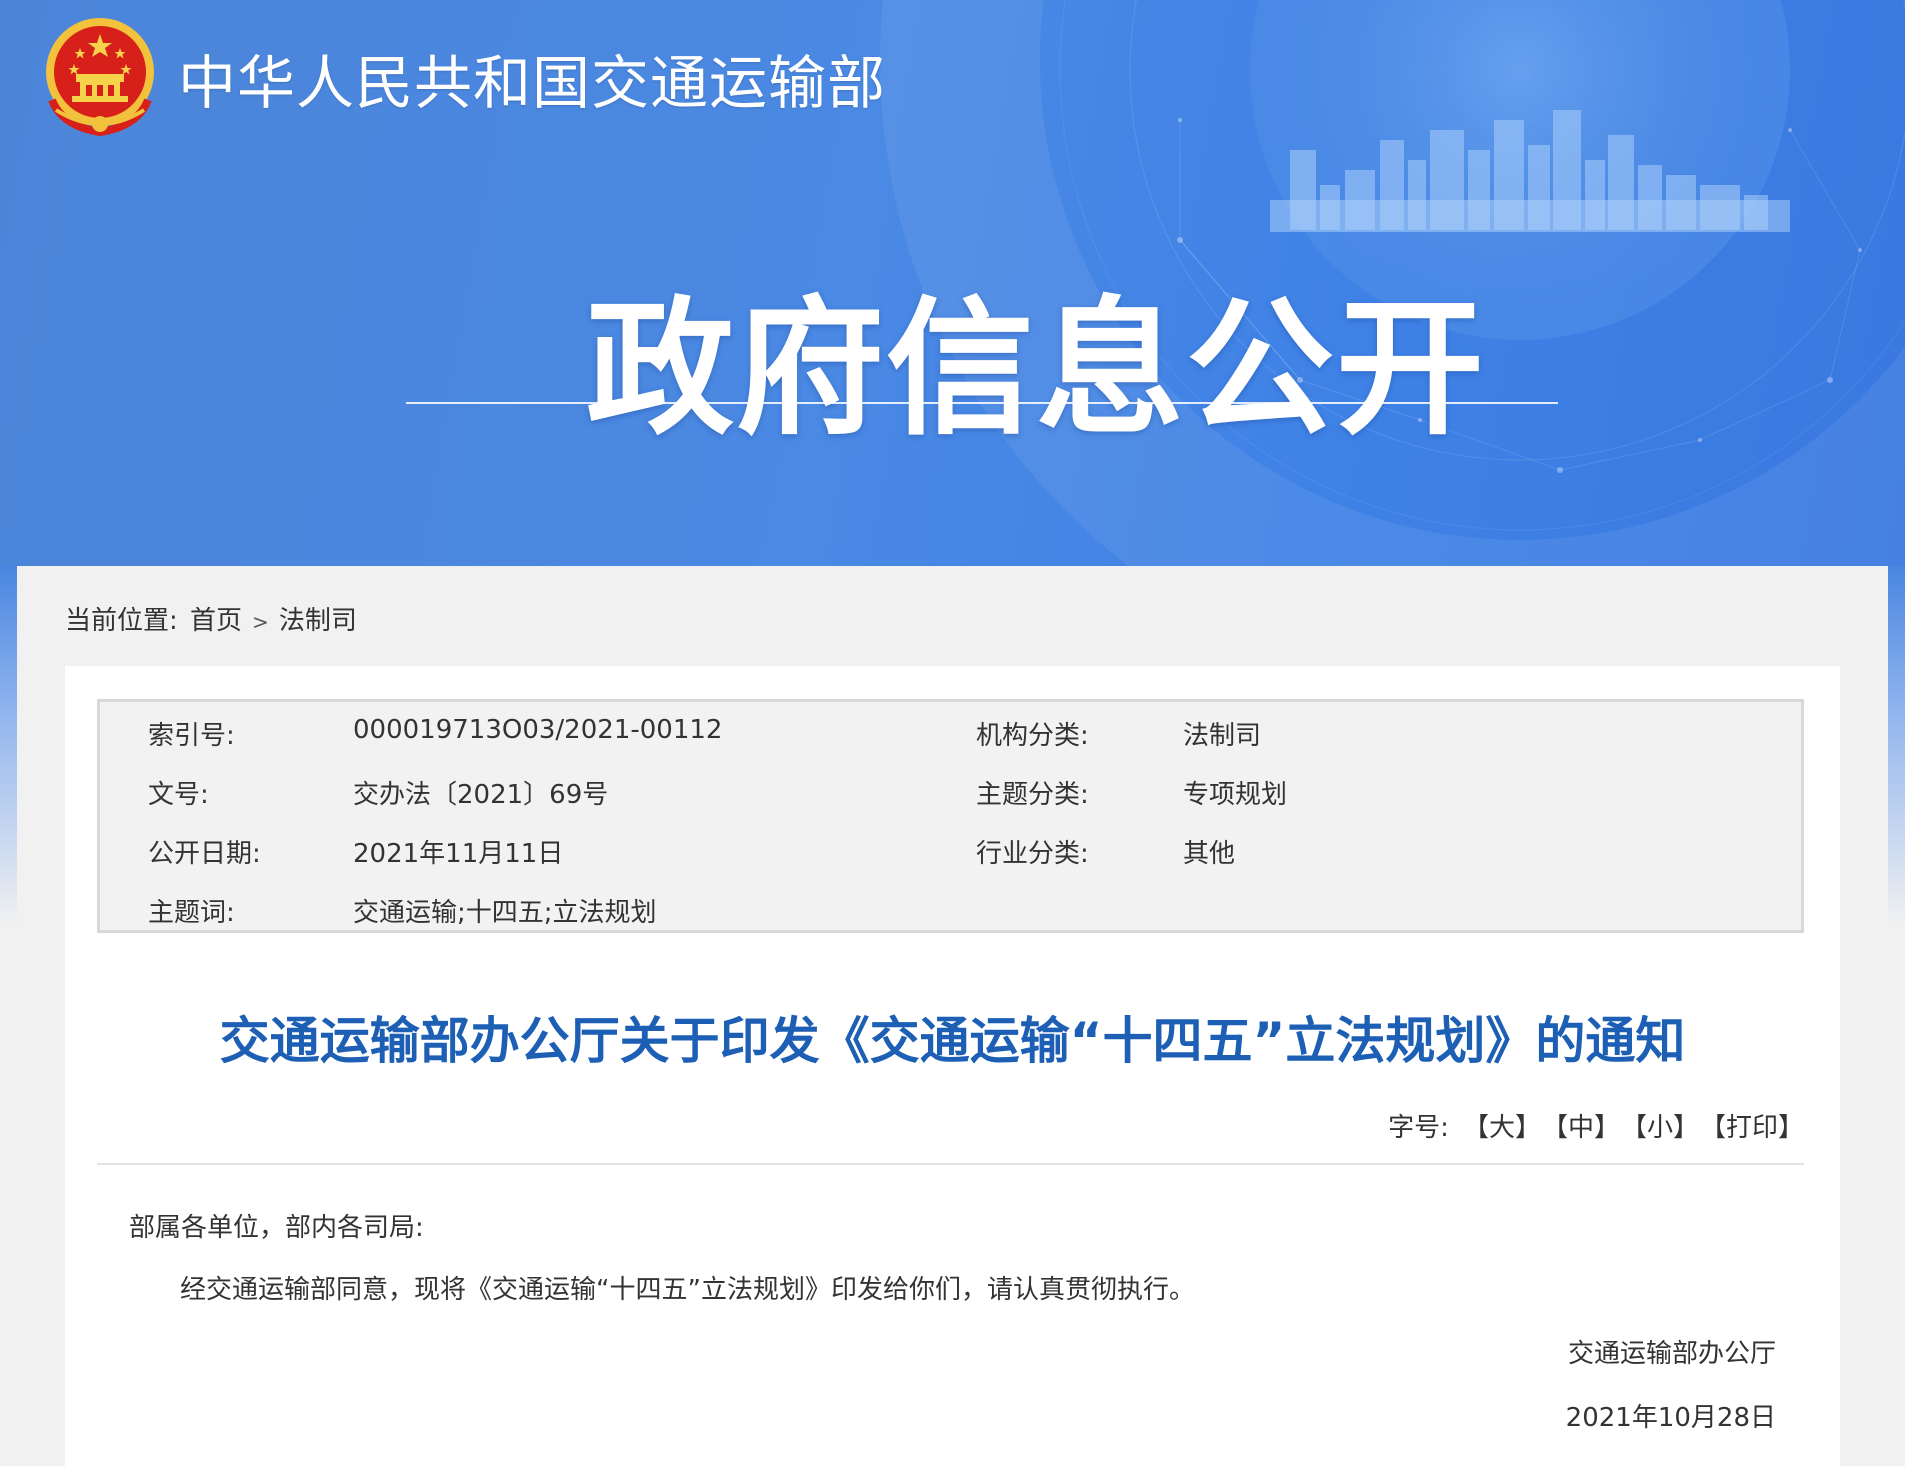 The height and width of the screenshot is (1466, 1905). I want to click on metadata-row: 公开日期: 2021年11月11日 行业分类: 其他, so click(950, 853).